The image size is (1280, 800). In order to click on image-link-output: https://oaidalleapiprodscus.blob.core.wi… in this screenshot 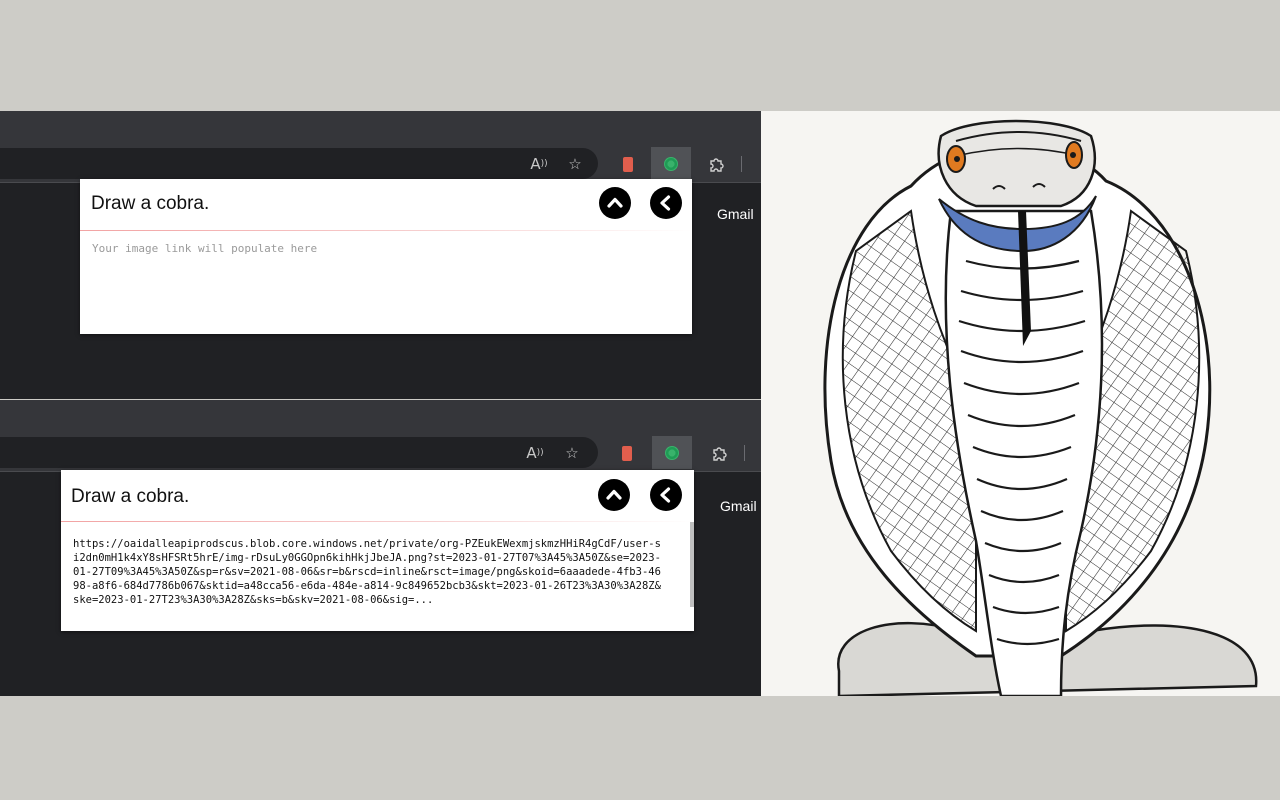, I will do `click(368, 583)`.